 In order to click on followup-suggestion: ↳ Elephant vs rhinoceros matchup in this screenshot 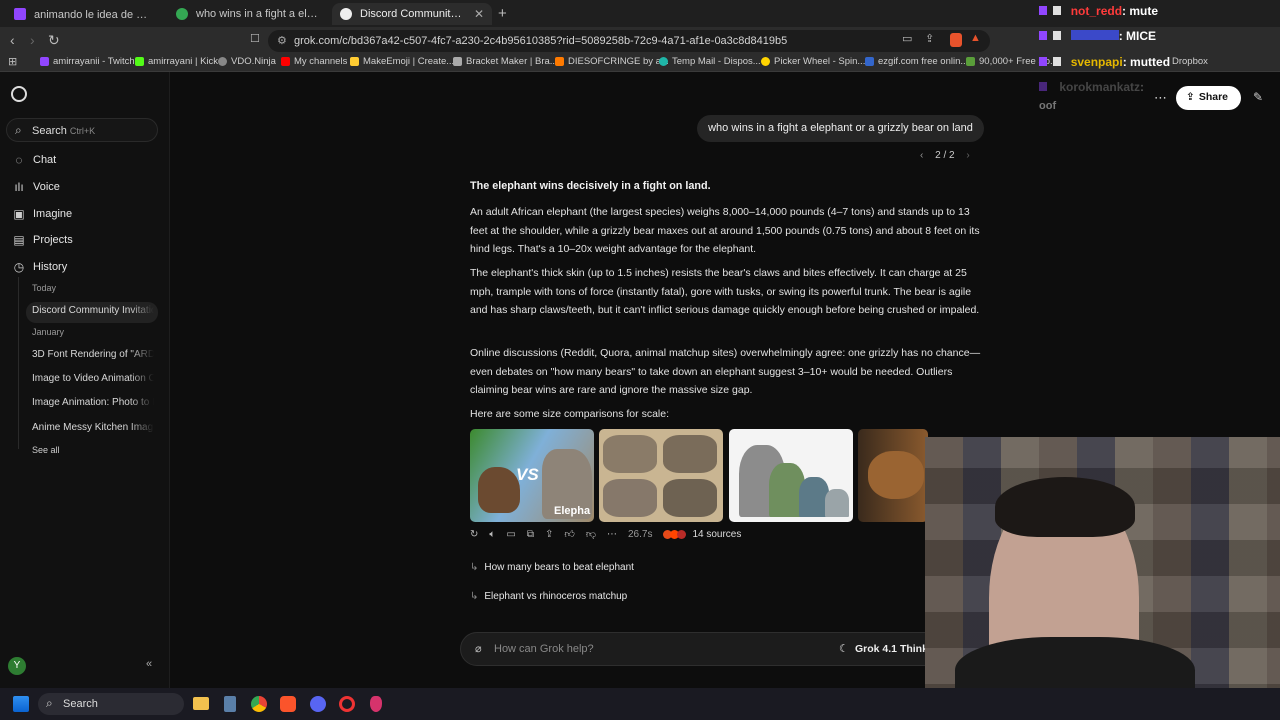, I will do `click(548, 596)`.